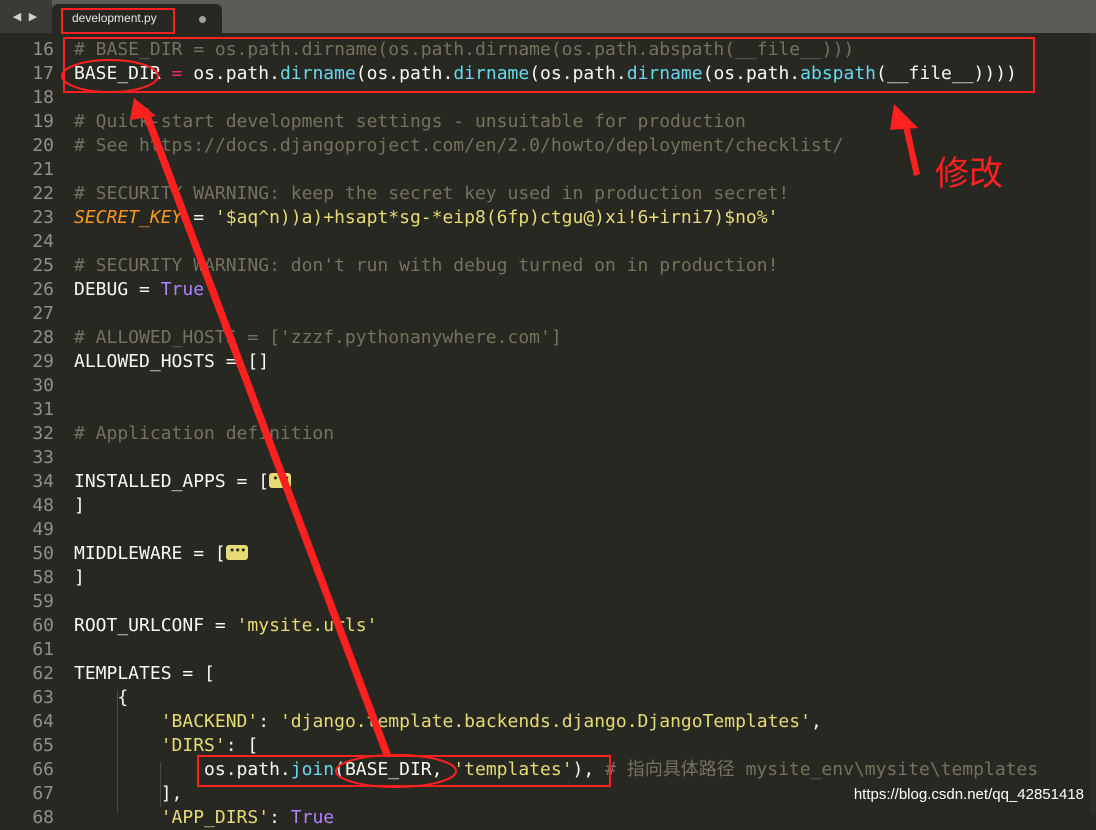 Image resolution: width=1096 pixels, height=830 pixels. Describe the element at coordinates (27, 506) in the screenshot. I see `line-number: 48` at that location.